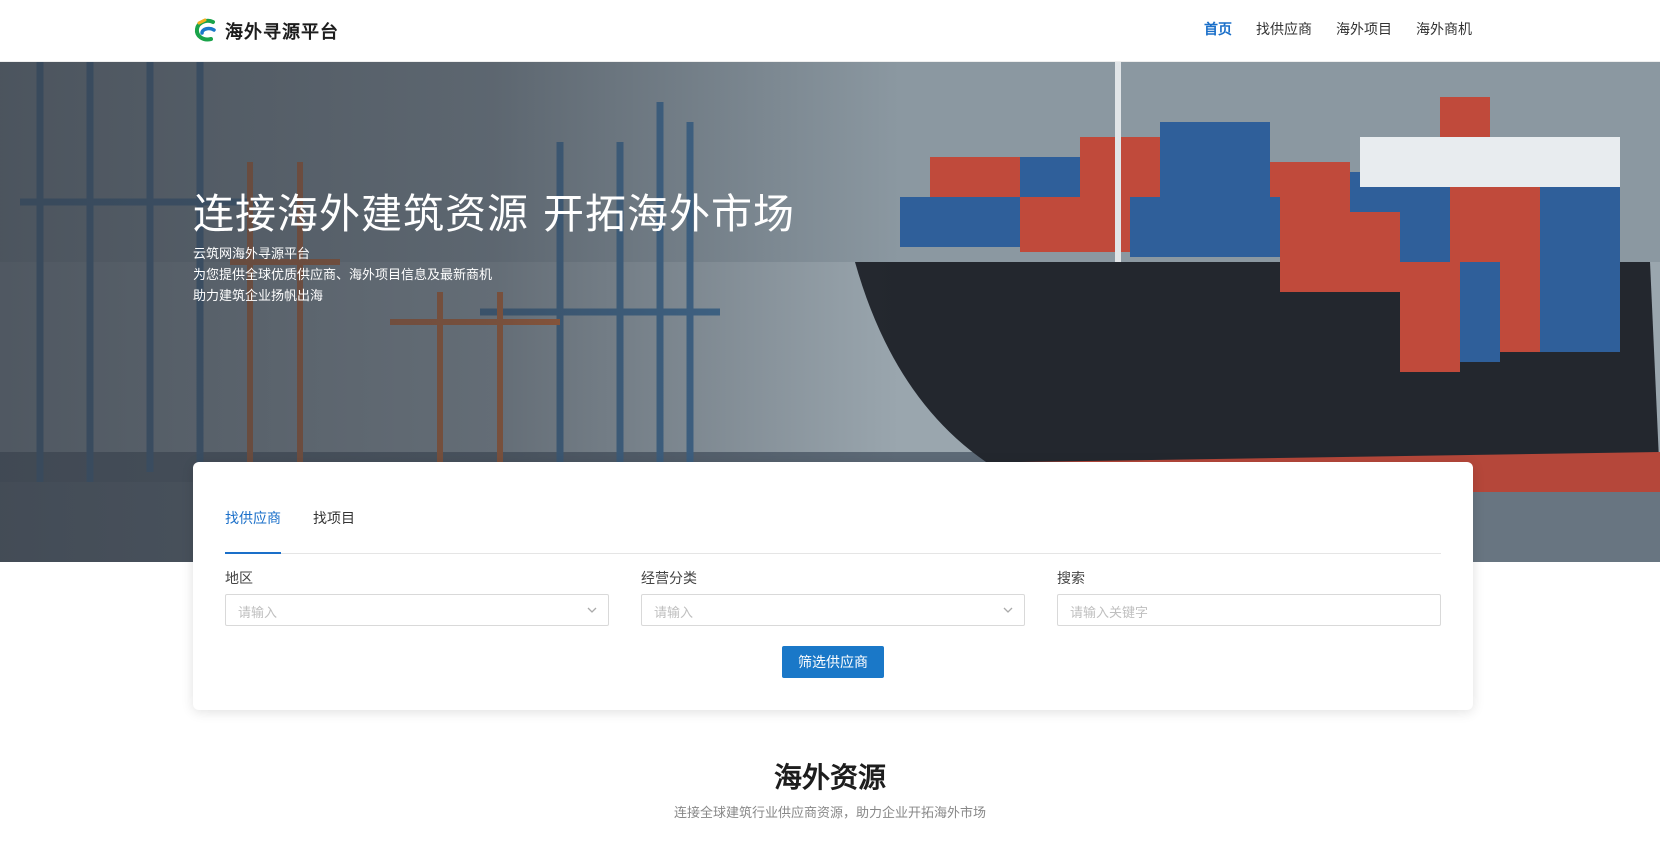 Image resolution: width=1660 pixels, height=846 pixels. Describe the element at coordinates (830, 31) in the screenshot. I see `top-navbar: 海外寻源平台 首页 找供应商 海外项目 海外商机` at that location.